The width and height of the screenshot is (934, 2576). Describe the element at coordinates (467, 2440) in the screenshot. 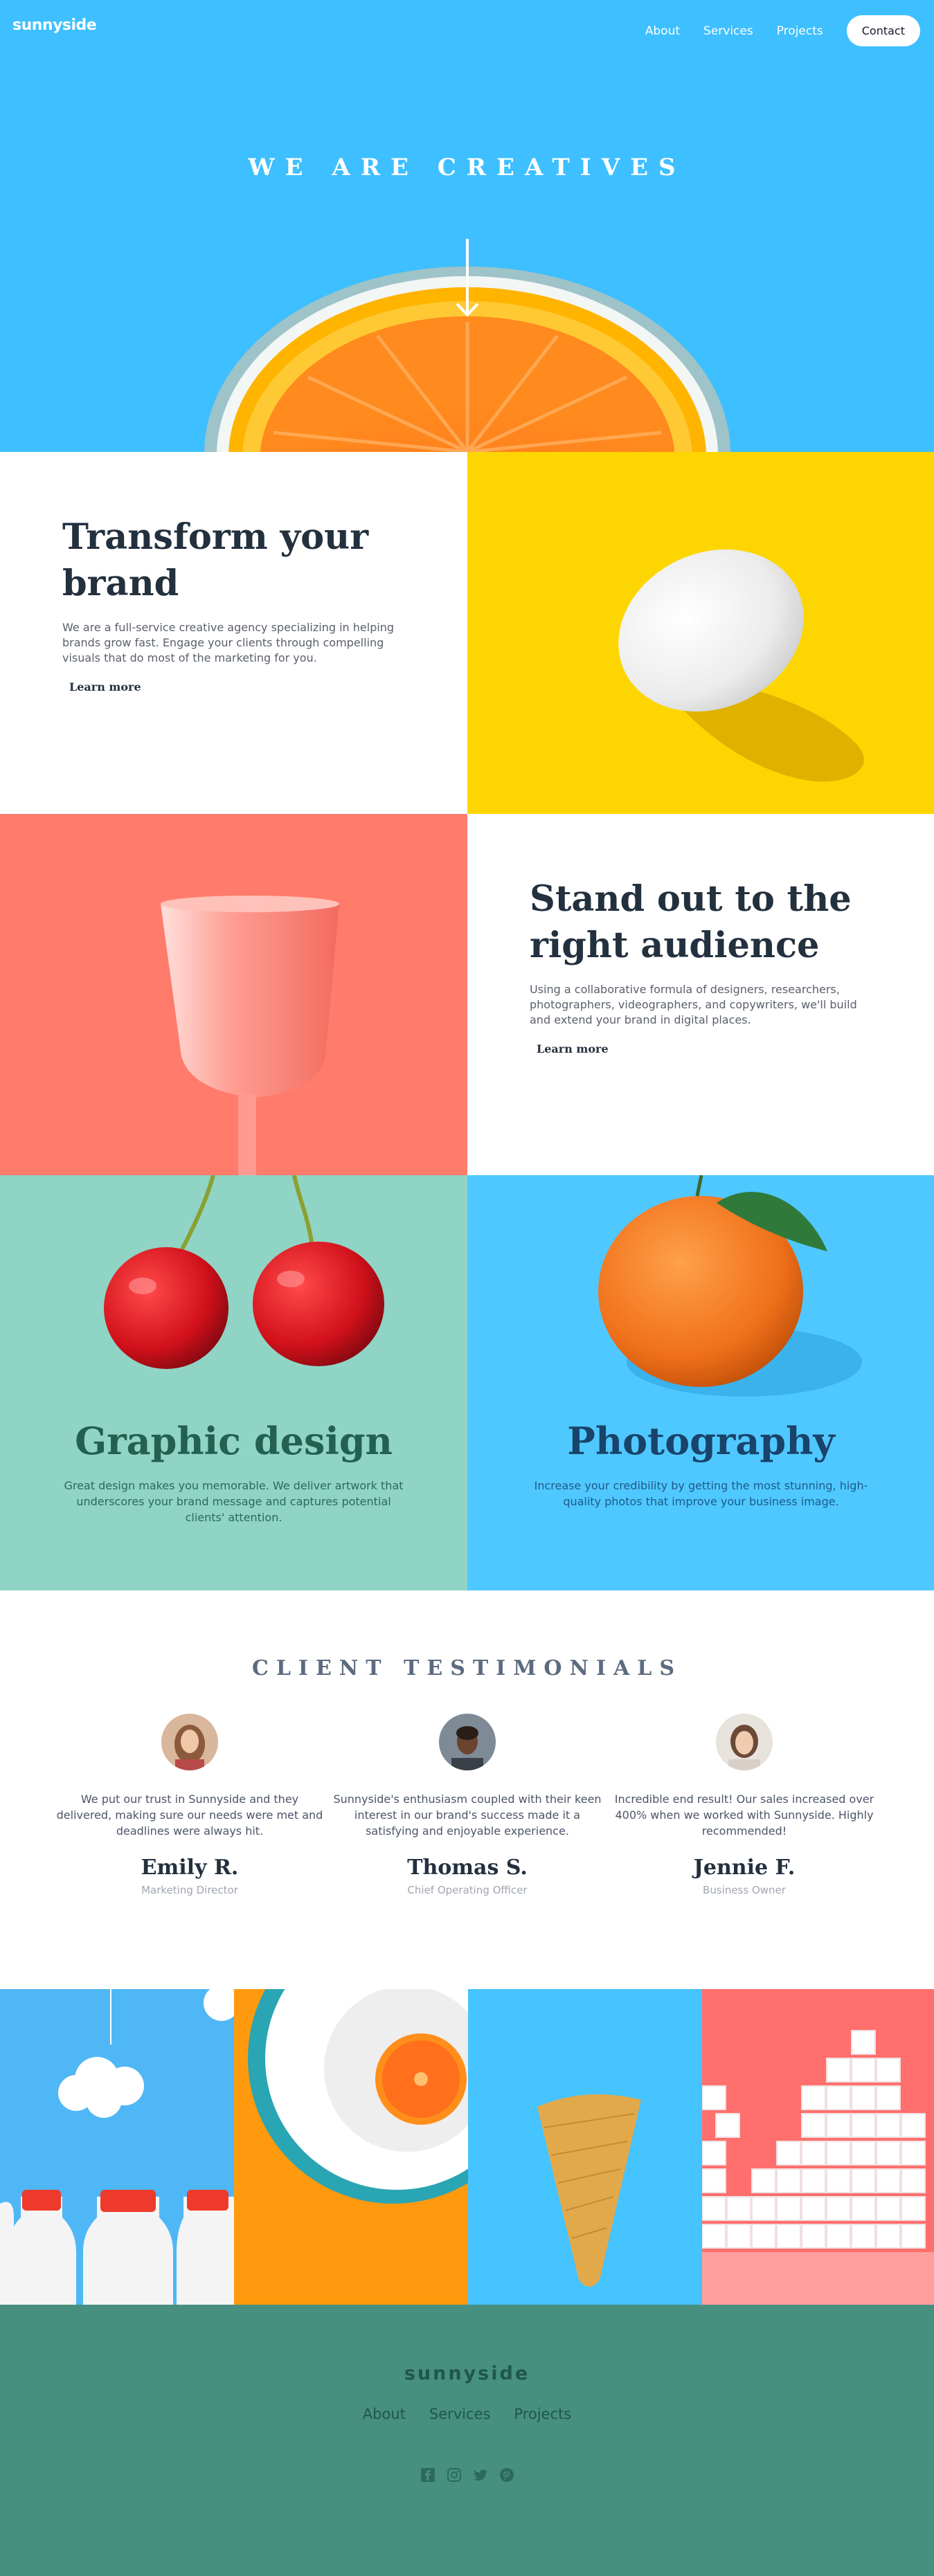

I see `footer: sunnyside About Services Projects` at that location.